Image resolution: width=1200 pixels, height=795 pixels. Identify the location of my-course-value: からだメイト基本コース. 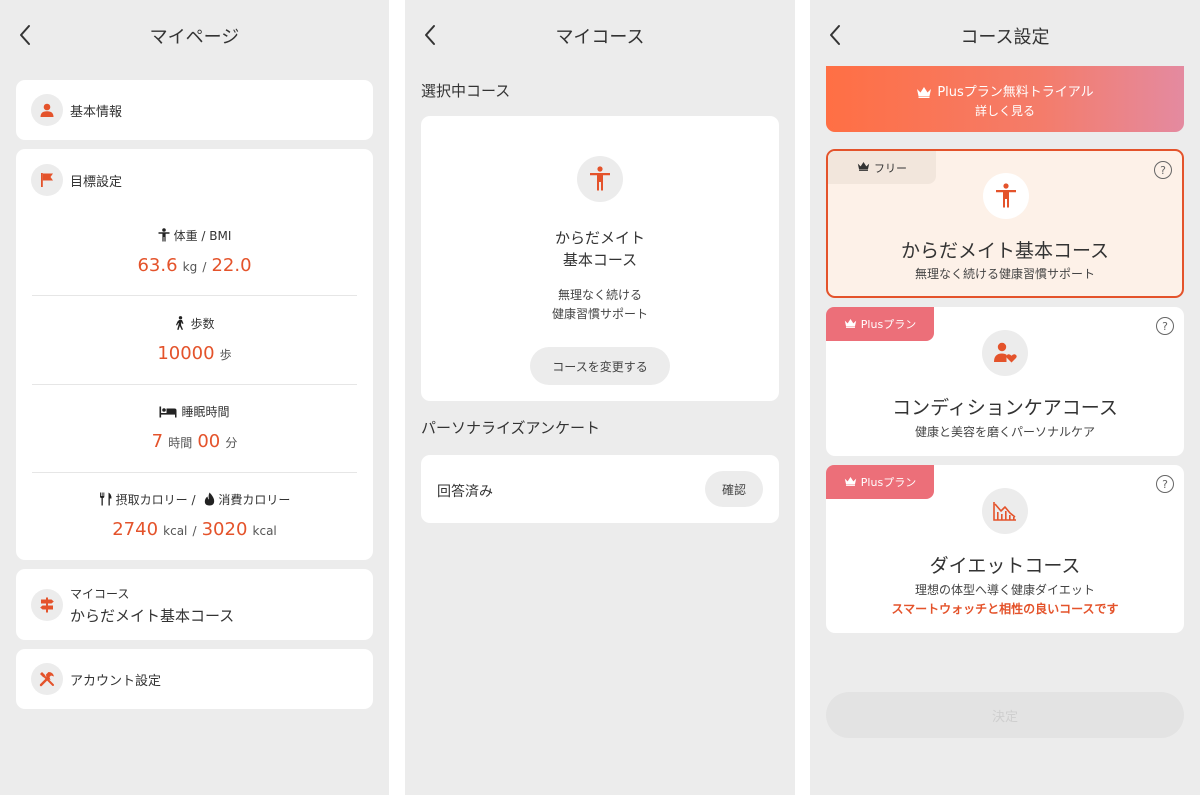
(152, 616).